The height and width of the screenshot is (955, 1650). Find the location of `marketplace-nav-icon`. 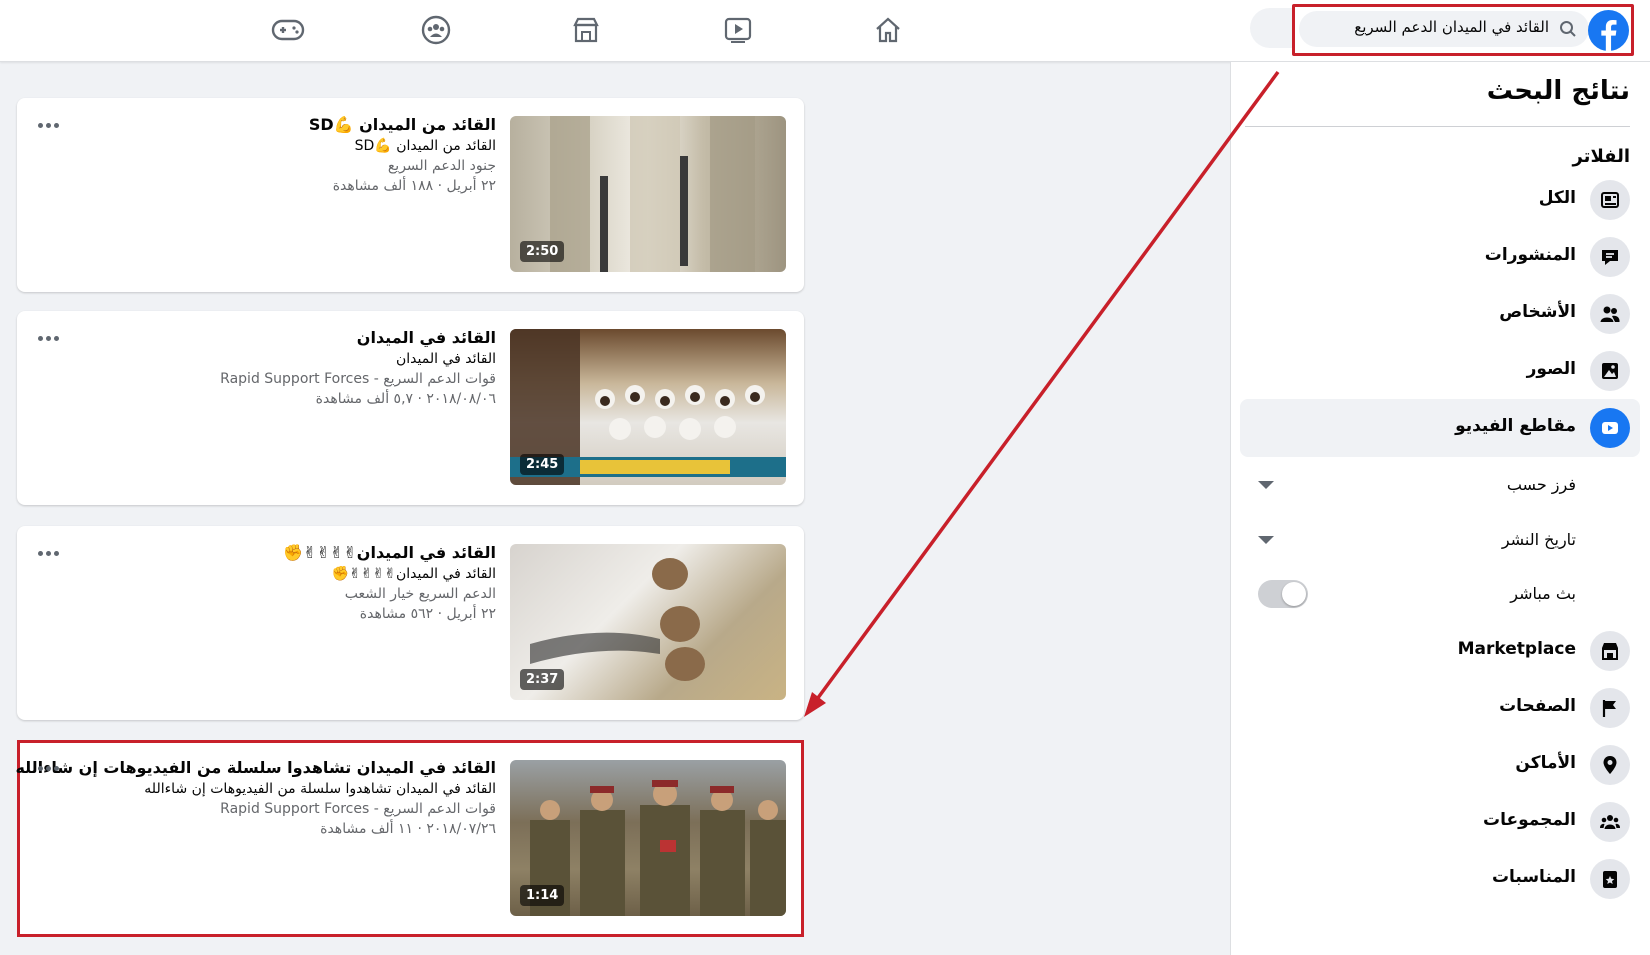

marketplace-nav-icon is located at coordinates (586, 30).